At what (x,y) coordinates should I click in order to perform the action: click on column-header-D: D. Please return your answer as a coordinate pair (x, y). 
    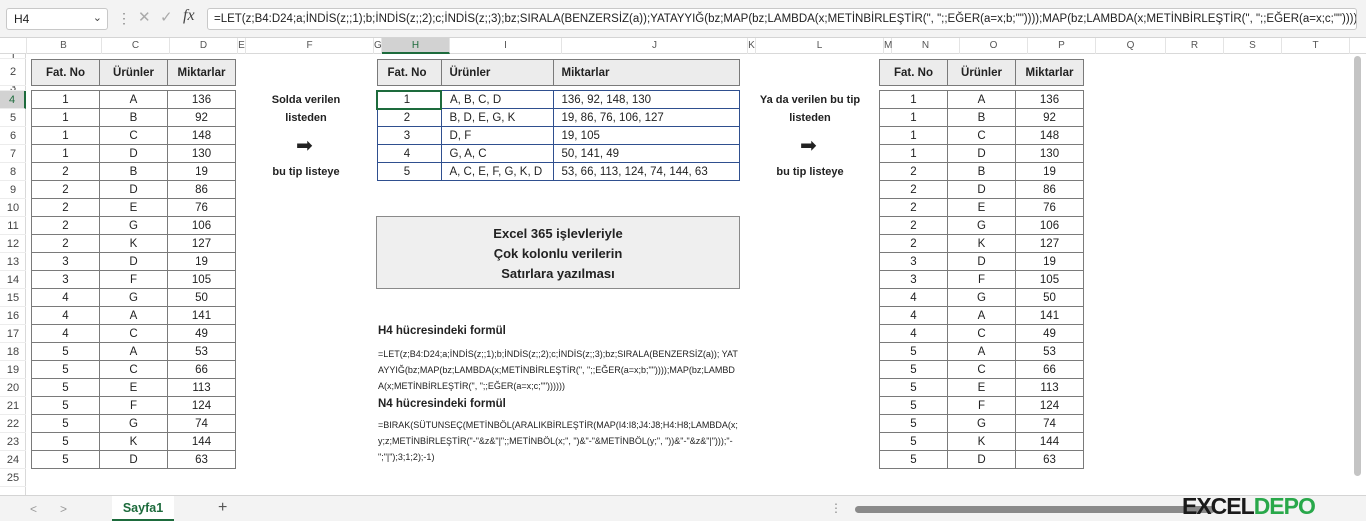
    Looking at the image, I should click on (204, 46).